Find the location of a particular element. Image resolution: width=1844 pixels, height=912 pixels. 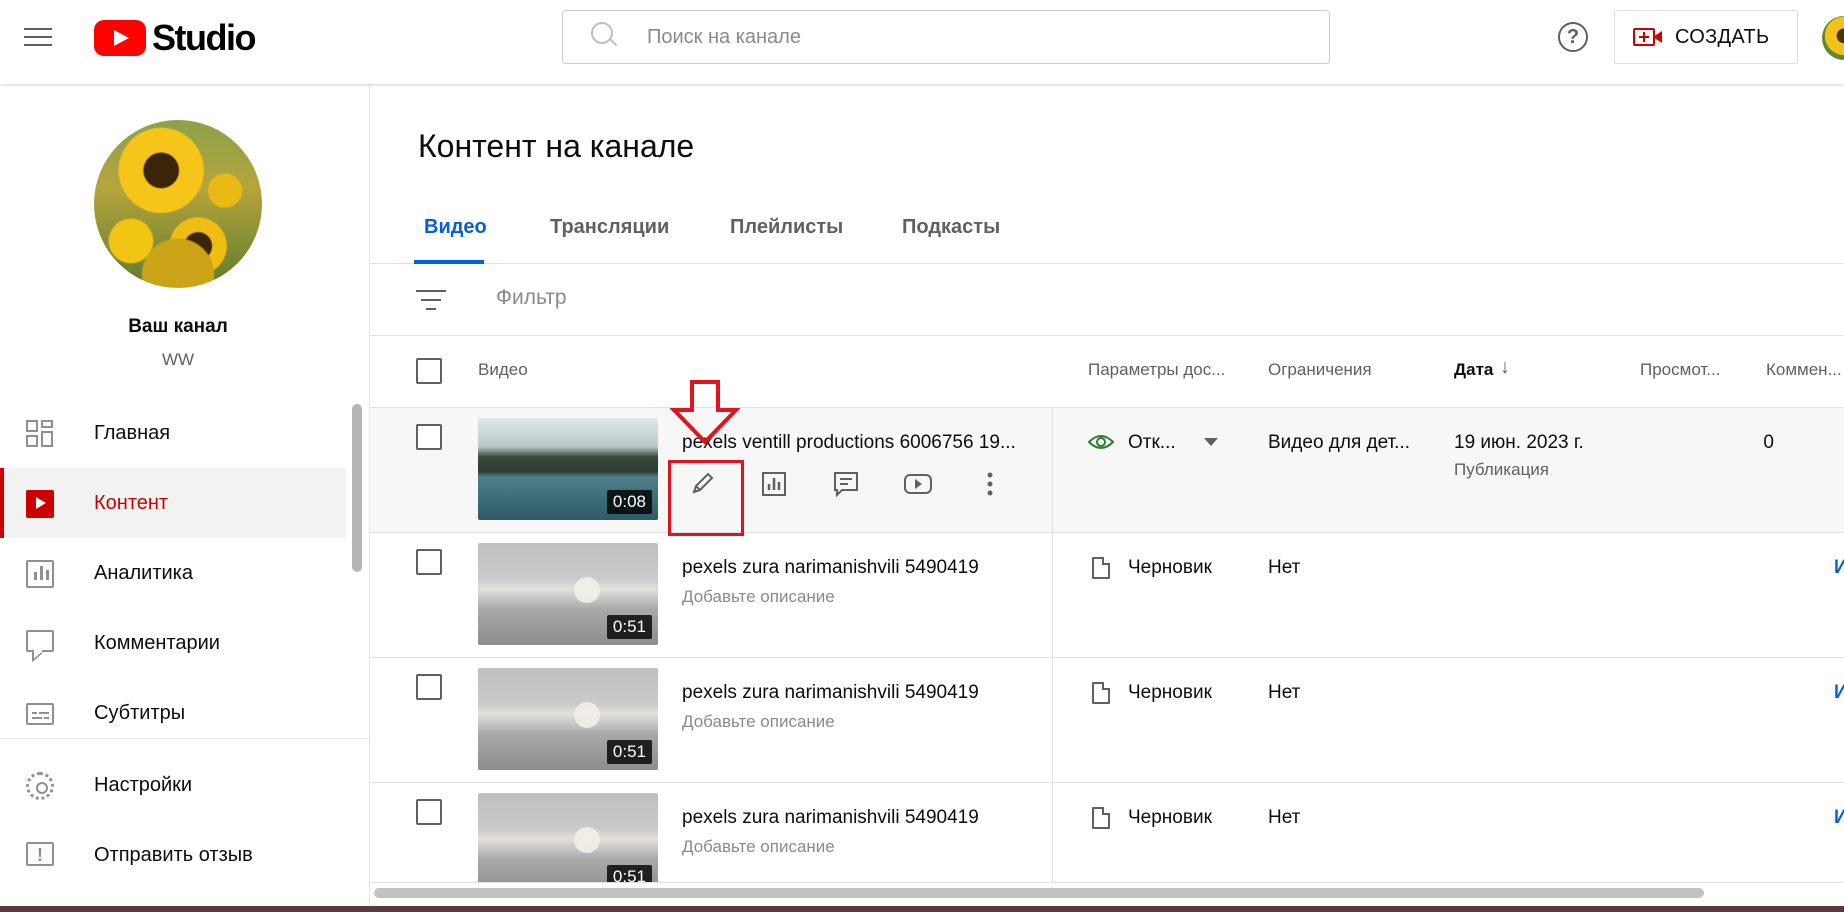

sidebar-item-label: Главная is located at coordinates (132, 432).